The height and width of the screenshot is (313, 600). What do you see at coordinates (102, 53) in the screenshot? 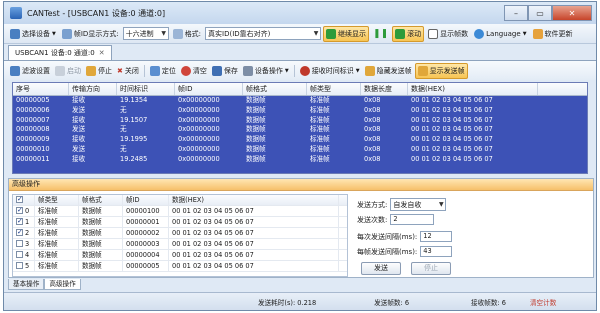
I see `close-icon: ✕` at bounding box center [102, 53].